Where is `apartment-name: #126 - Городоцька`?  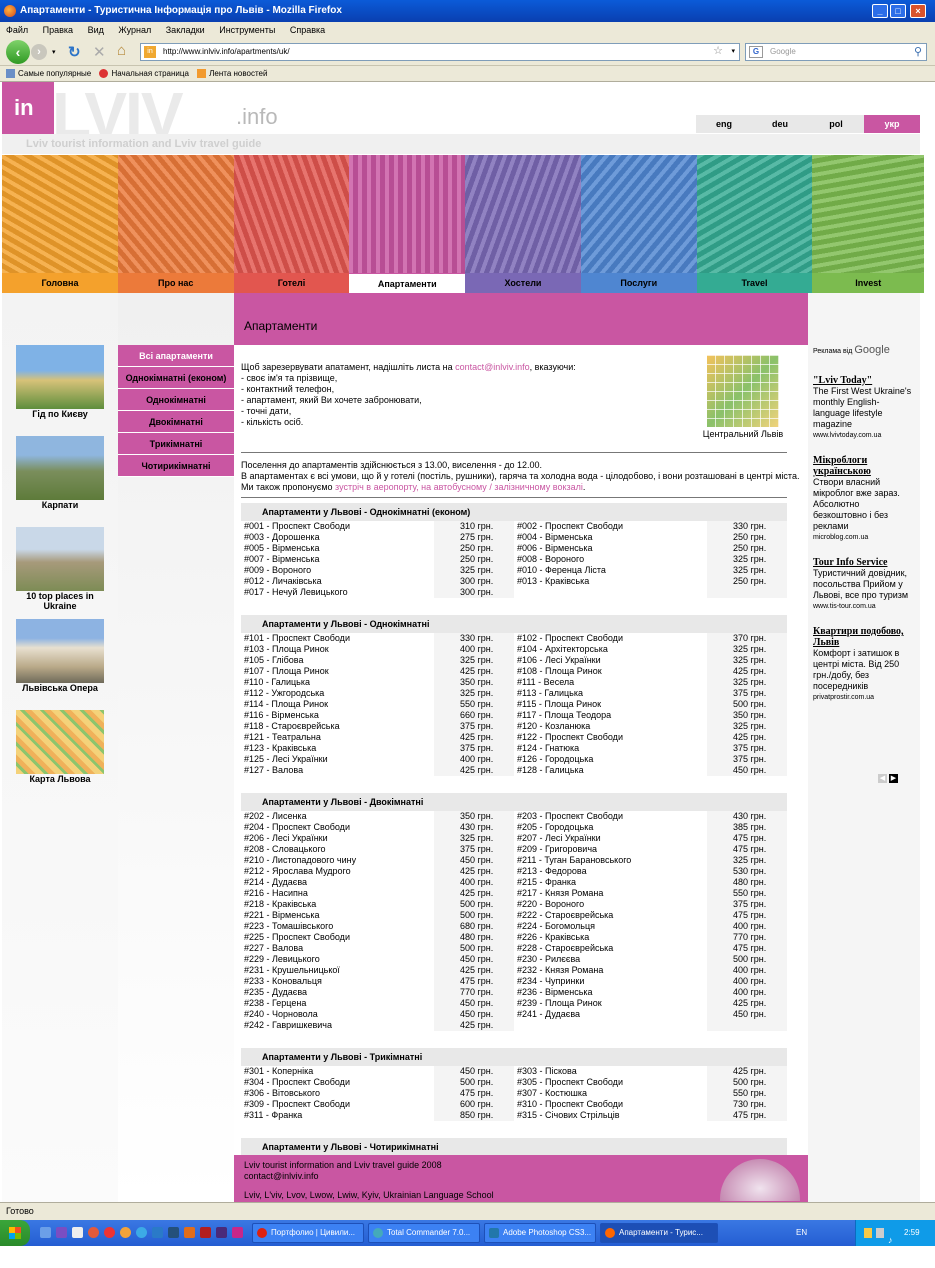 apartment-name: #126 - Городоцька is located at coordinates (555, 759).